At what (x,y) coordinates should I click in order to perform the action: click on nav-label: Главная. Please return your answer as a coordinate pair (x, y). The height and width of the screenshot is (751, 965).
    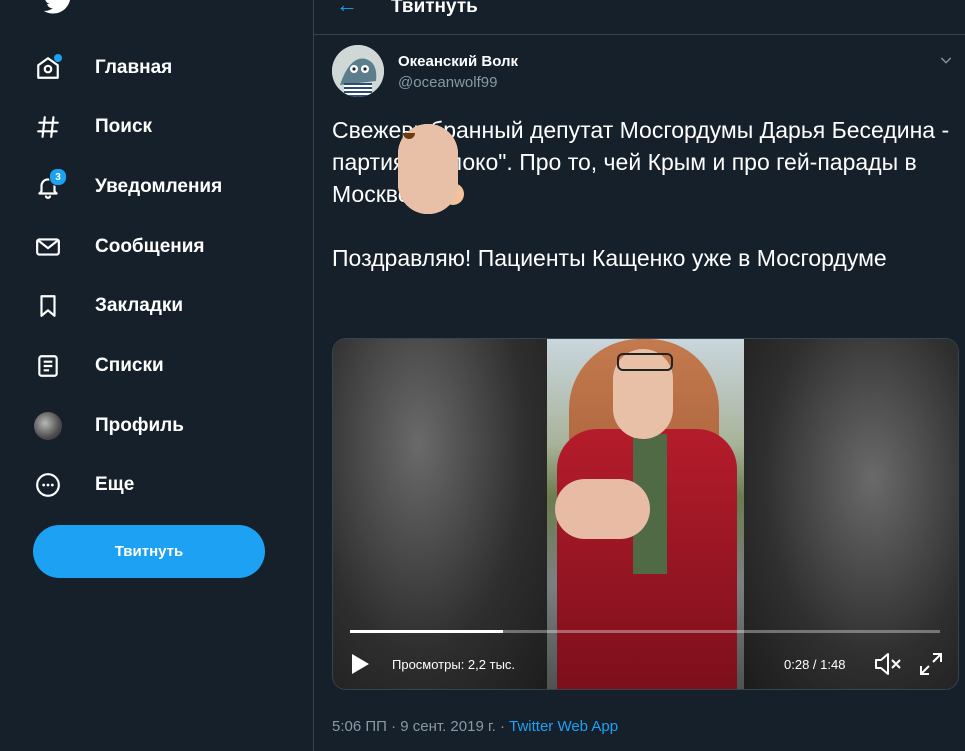
    Looking at the image, I should click on (134, 67).